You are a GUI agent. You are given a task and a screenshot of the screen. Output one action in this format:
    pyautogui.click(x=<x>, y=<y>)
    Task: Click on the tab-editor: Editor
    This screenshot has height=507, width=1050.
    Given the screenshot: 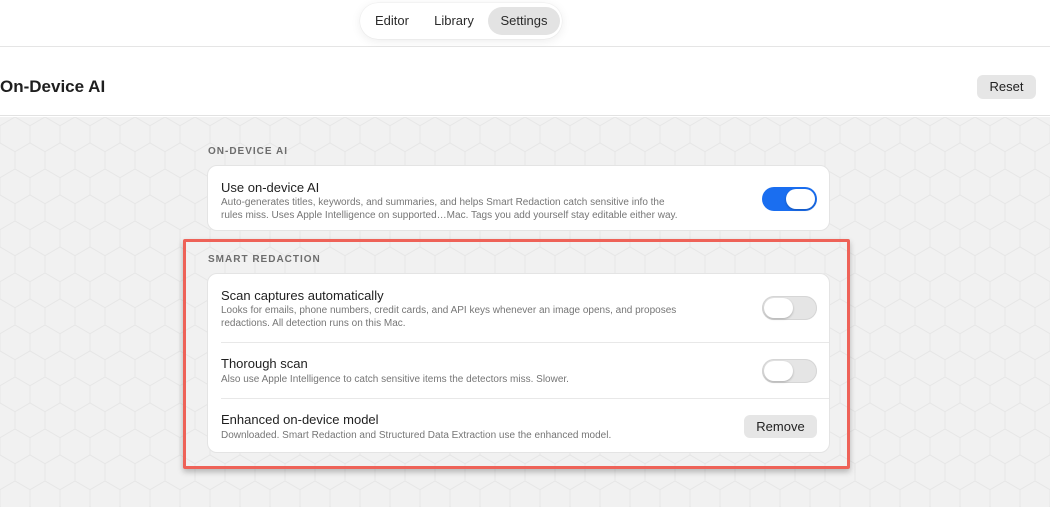 What is the action you would take?
    pyautogui.click(x=392, y=21)
    